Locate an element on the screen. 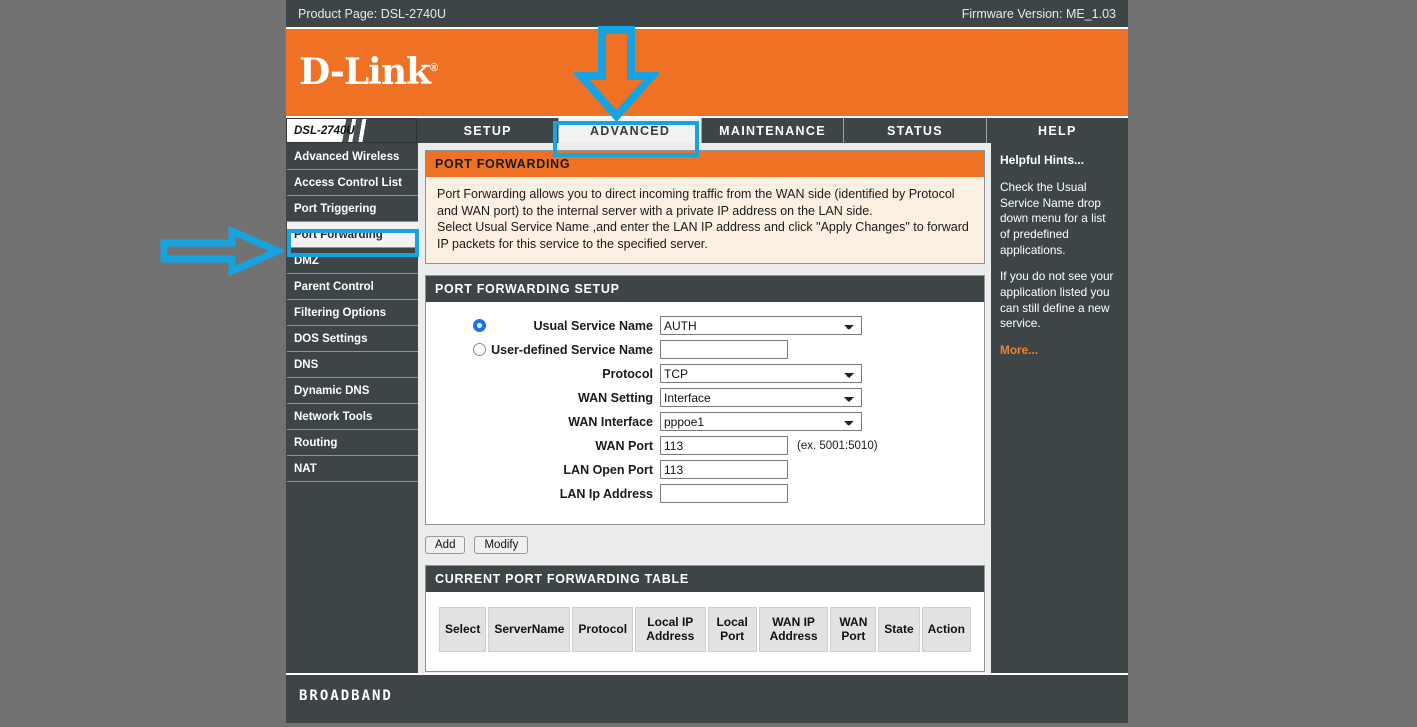 This screenshot has height=727, width=1417. sidebar-item-network-tools: Network Tools is located at coordinates (352, 417).